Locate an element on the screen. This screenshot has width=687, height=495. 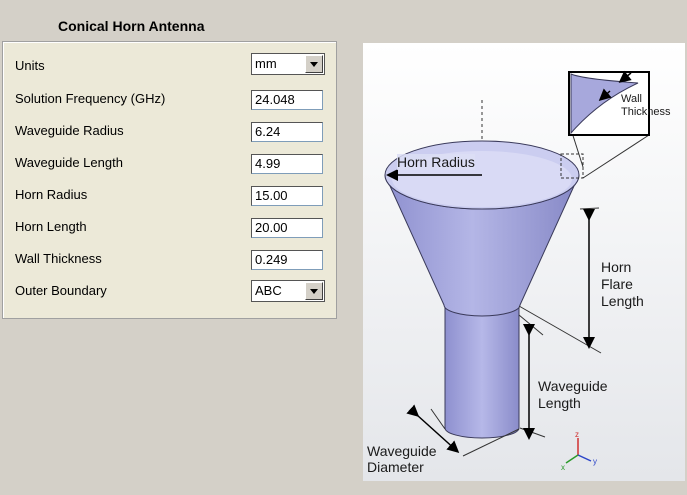
outer-boundary-select: ABC is located at coordinates (288, 291).